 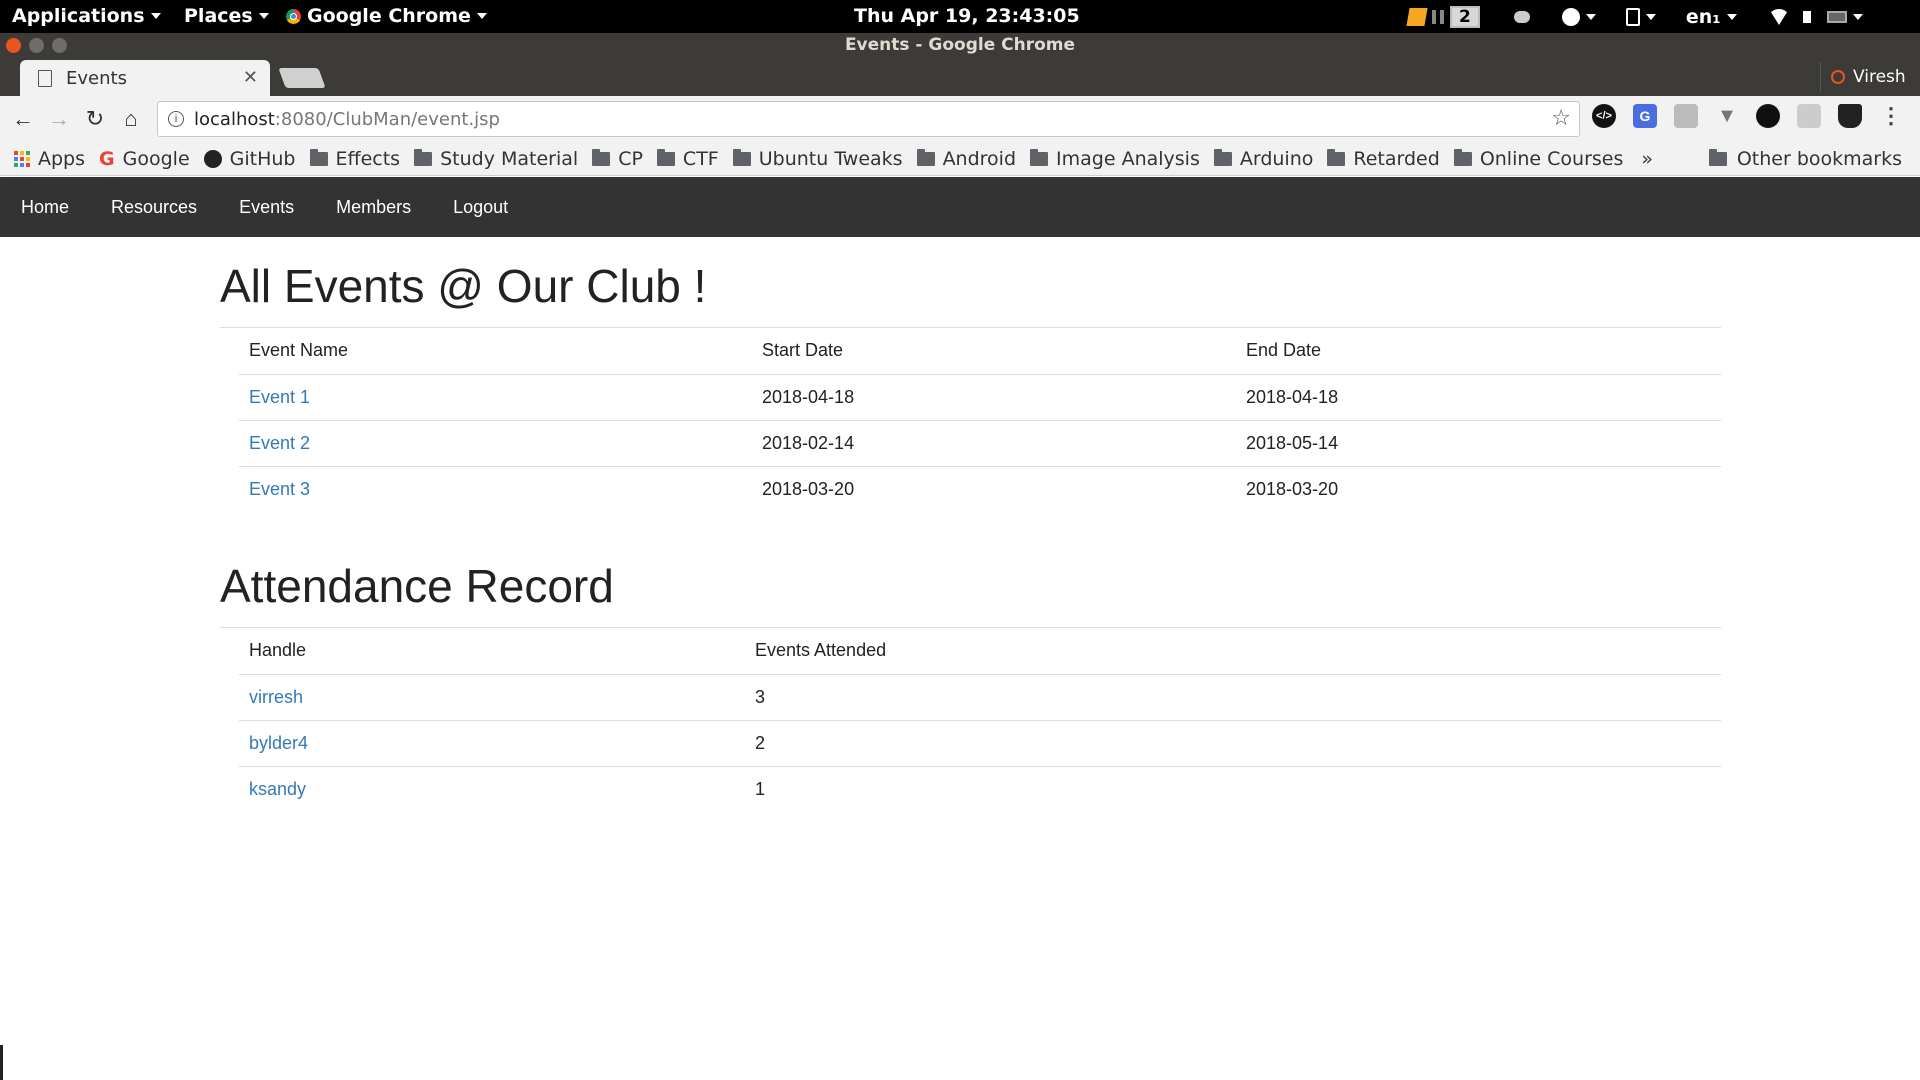 What do you see at coordinates (1778, 17) in the screenshot?
I see `wifi-icon` at bounding box center [1778, 17].